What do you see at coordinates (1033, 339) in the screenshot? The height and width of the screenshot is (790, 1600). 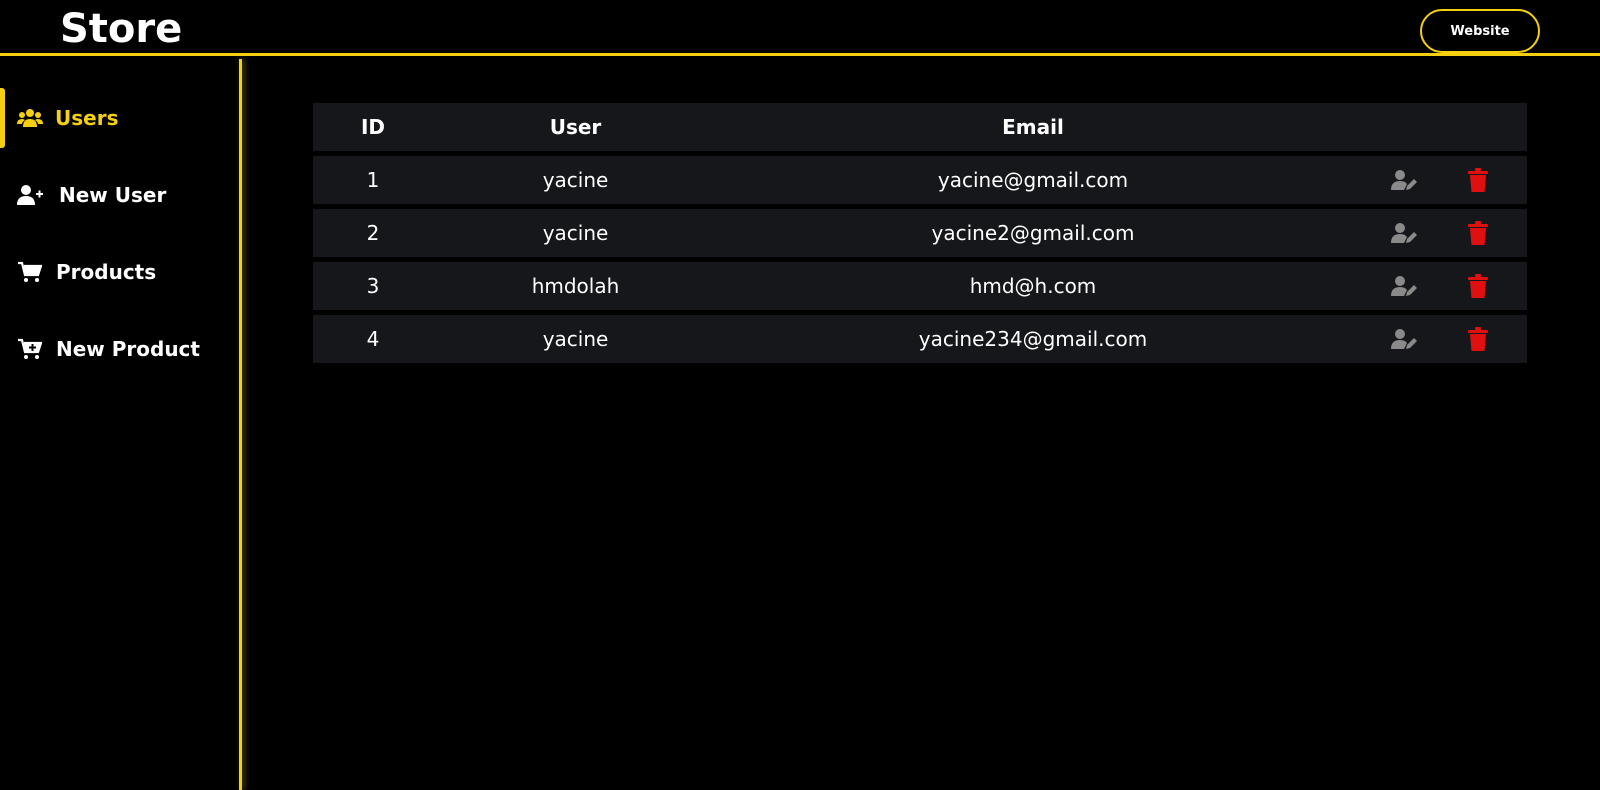 I see `cell-email: yacine234@gmail.com` at bounding box center [1033, 339].